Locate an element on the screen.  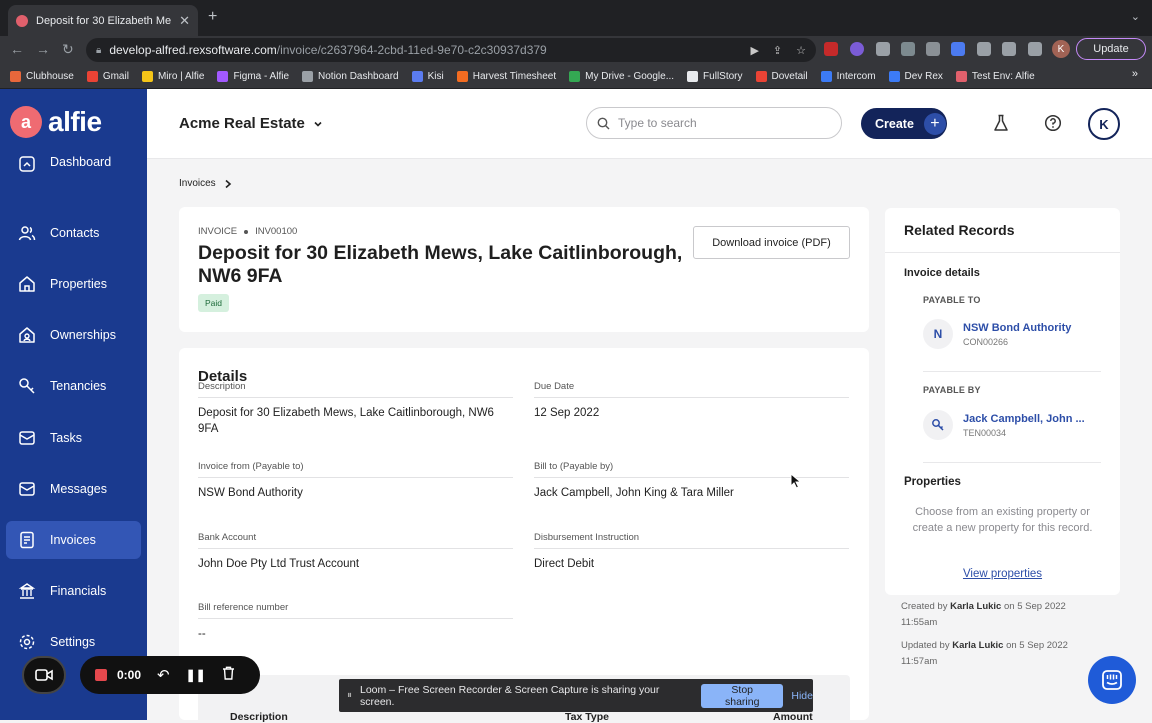
side-panel-icon is located at coordinates (1035, 49).